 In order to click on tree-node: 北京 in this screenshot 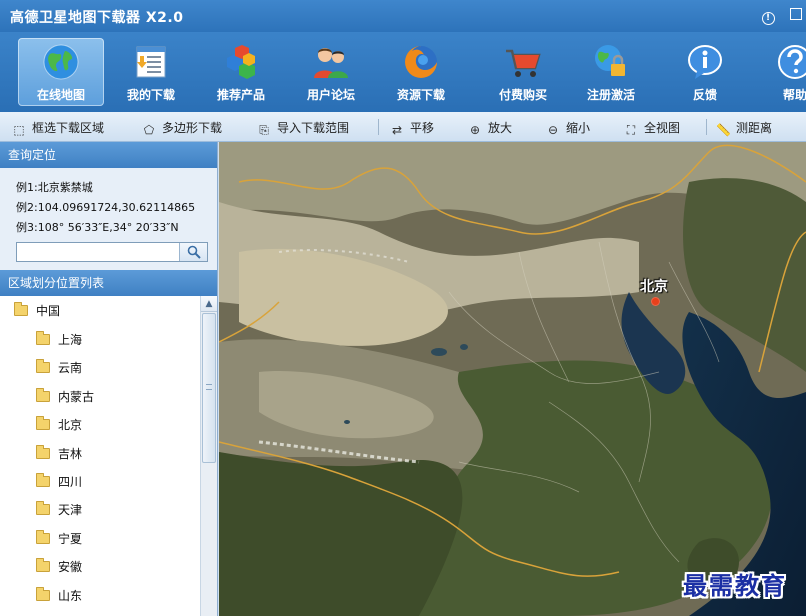, I will do `click(59, 425)`.